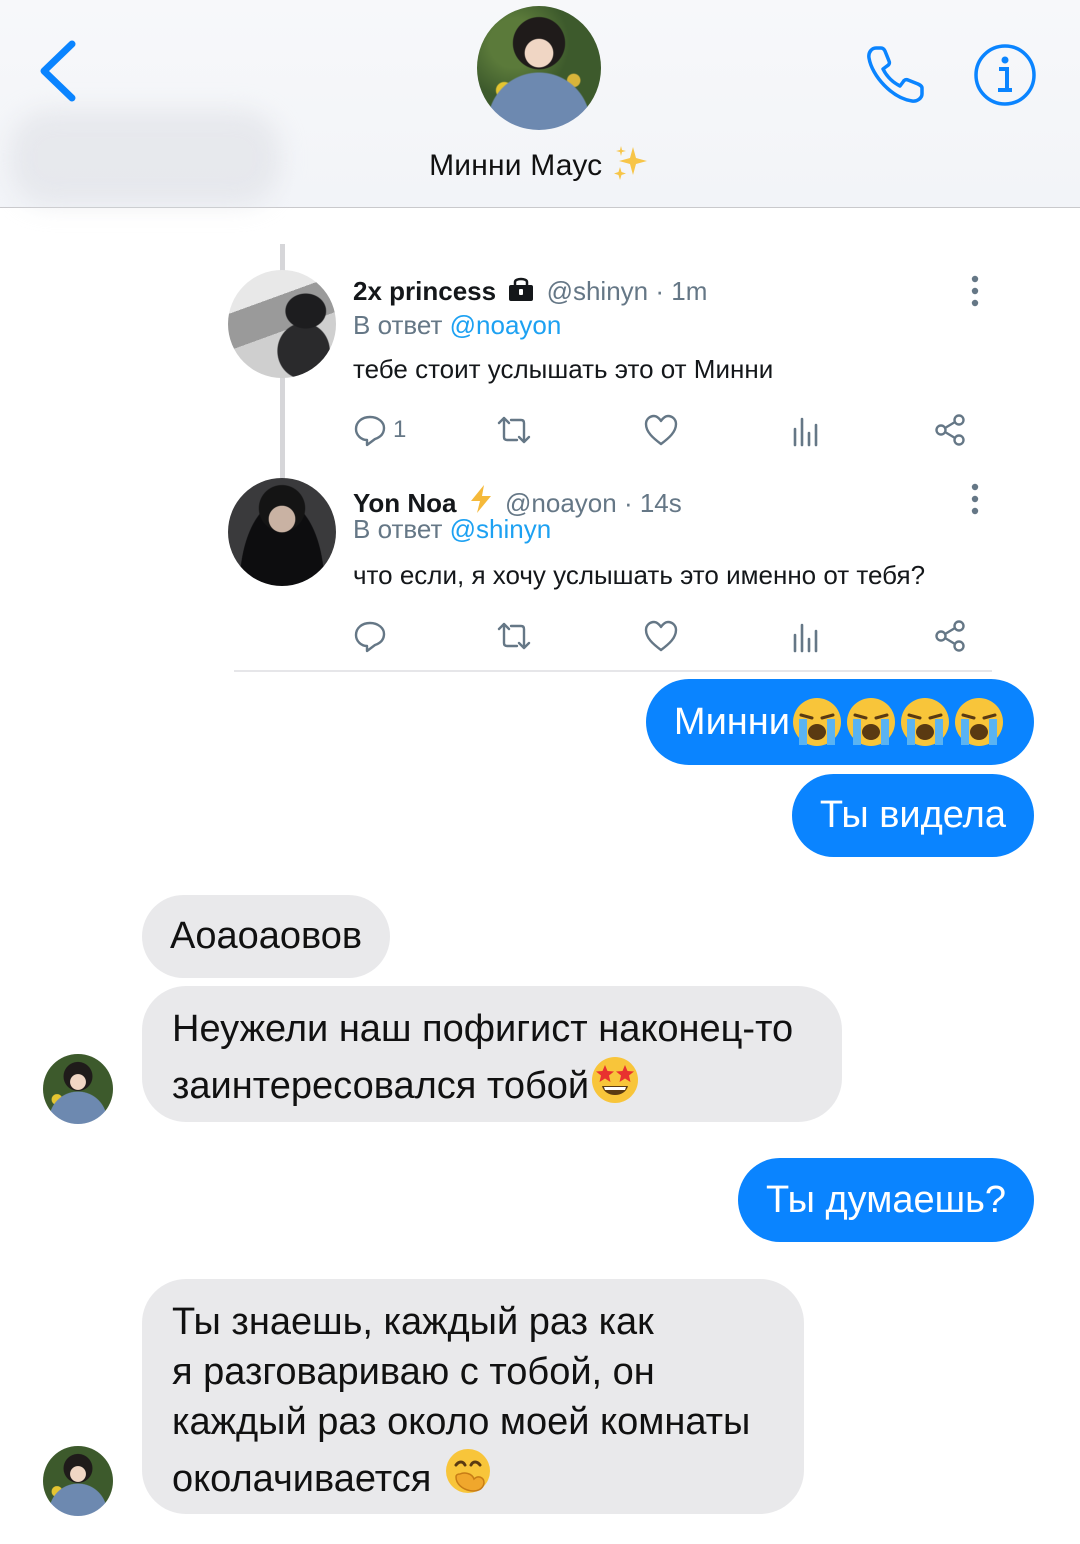  I want to click on message-line: Неужели наш пофигист наконец-то, so click(483, 1029).